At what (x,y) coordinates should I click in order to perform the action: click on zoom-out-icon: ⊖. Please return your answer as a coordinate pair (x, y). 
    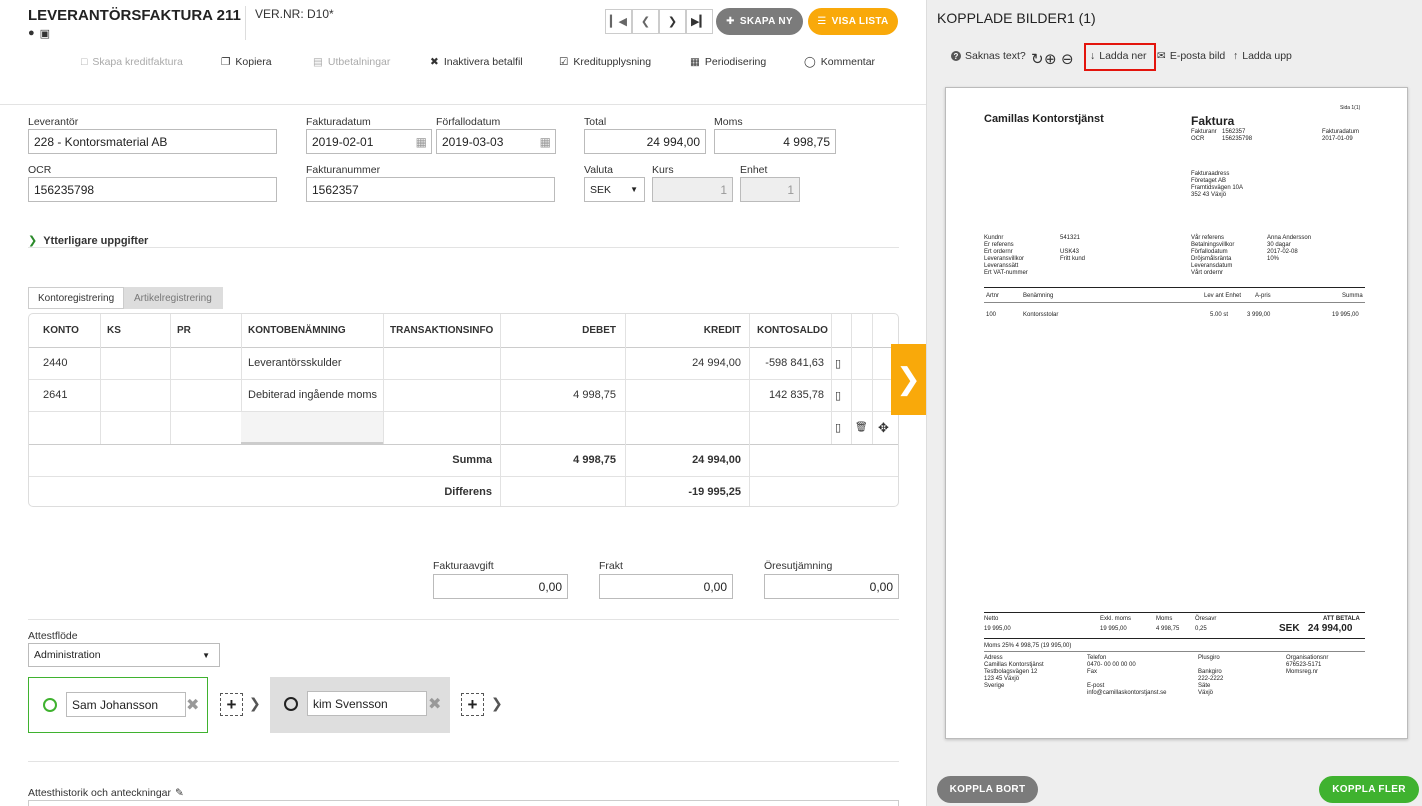
    Looking at the image, I should click on (1067, 59).